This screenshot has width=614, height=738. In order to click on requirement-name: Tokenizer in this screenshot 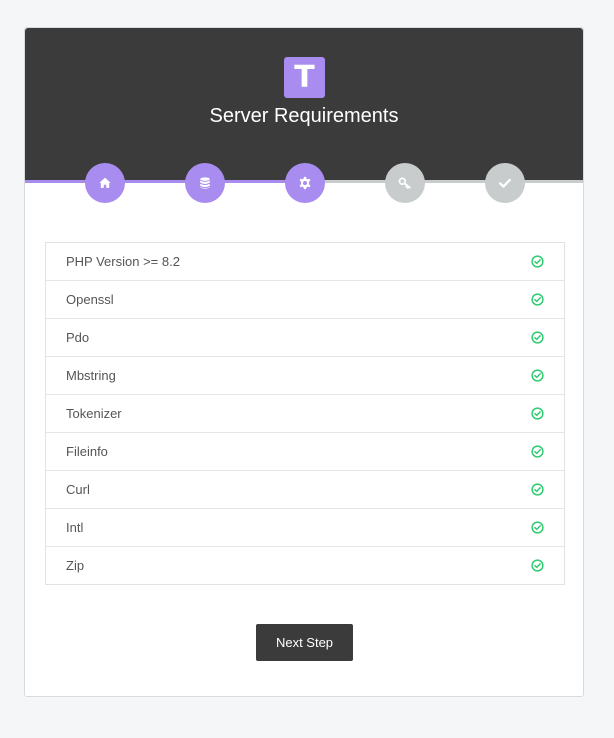, I will do `click(94, 413)`.